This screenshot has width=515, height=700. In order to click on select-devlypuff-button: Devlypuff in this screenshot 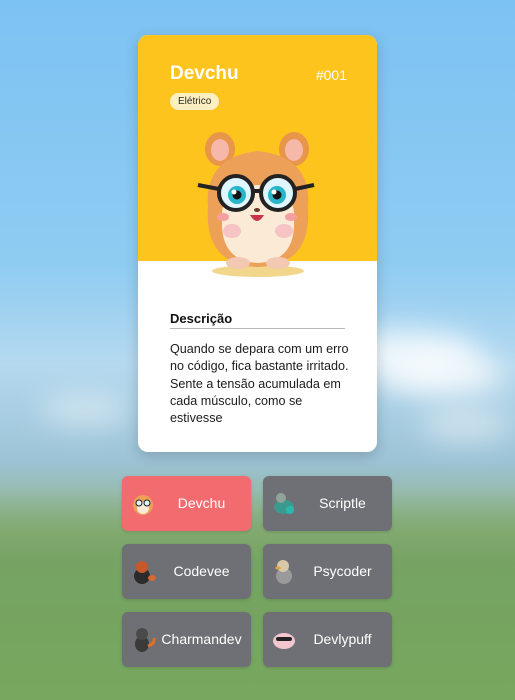, I will do `click(327, 639)`.